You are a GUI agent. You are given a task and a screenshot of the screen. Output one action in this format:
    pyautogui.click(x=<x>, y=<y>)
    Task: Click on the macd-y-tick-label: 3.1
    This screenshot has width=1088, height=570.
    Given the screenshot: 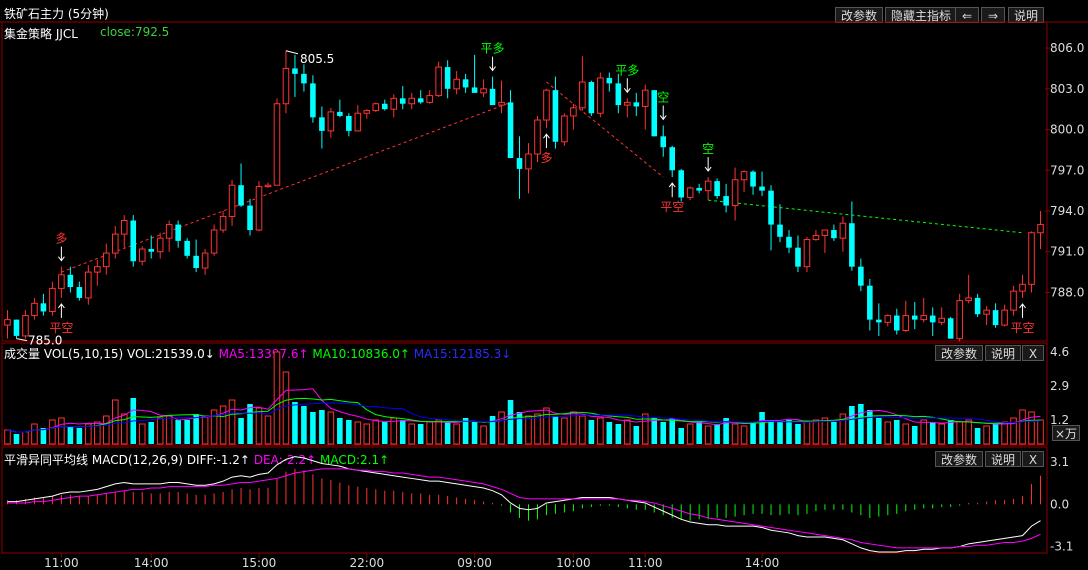 What is the action you would take?
    pyautogui.click(x=1059, y=462)
    